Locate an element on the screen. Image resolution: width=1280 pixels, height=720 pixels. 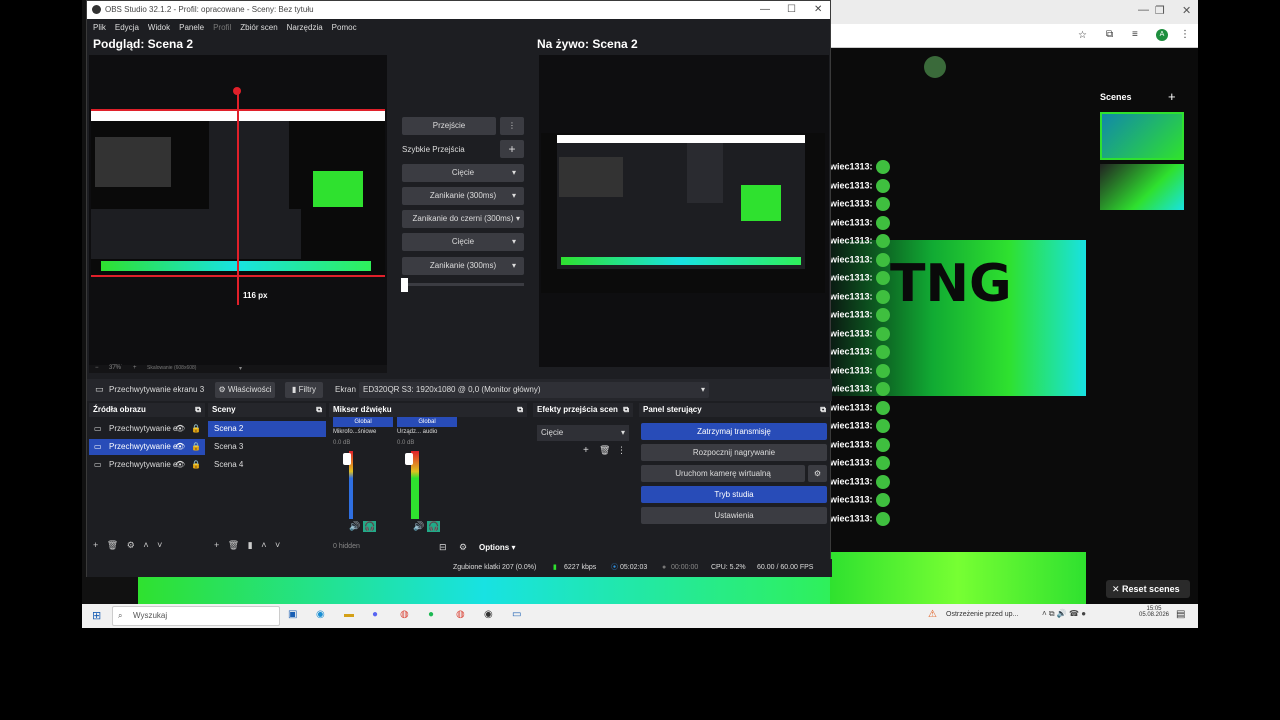
taskbar-search: ⌕ Wyszukaj is located at coordinates (196, 616).